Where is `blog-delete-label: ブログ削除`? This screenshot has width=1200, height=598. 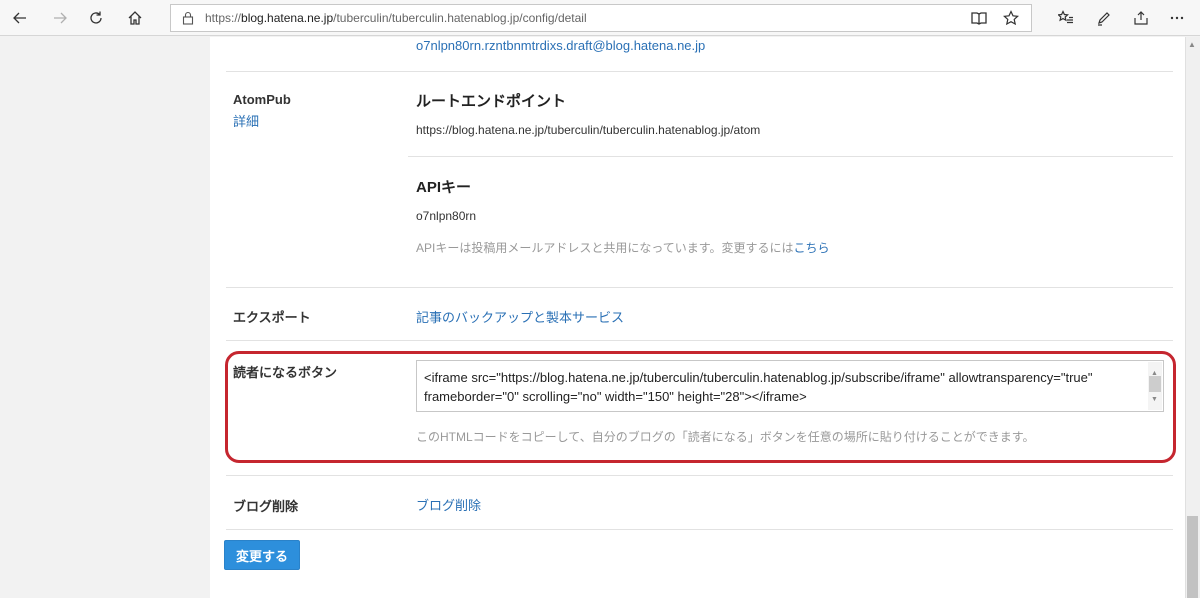 blog-delete-label: ブログ削除 is located at coordinates (266, 506).